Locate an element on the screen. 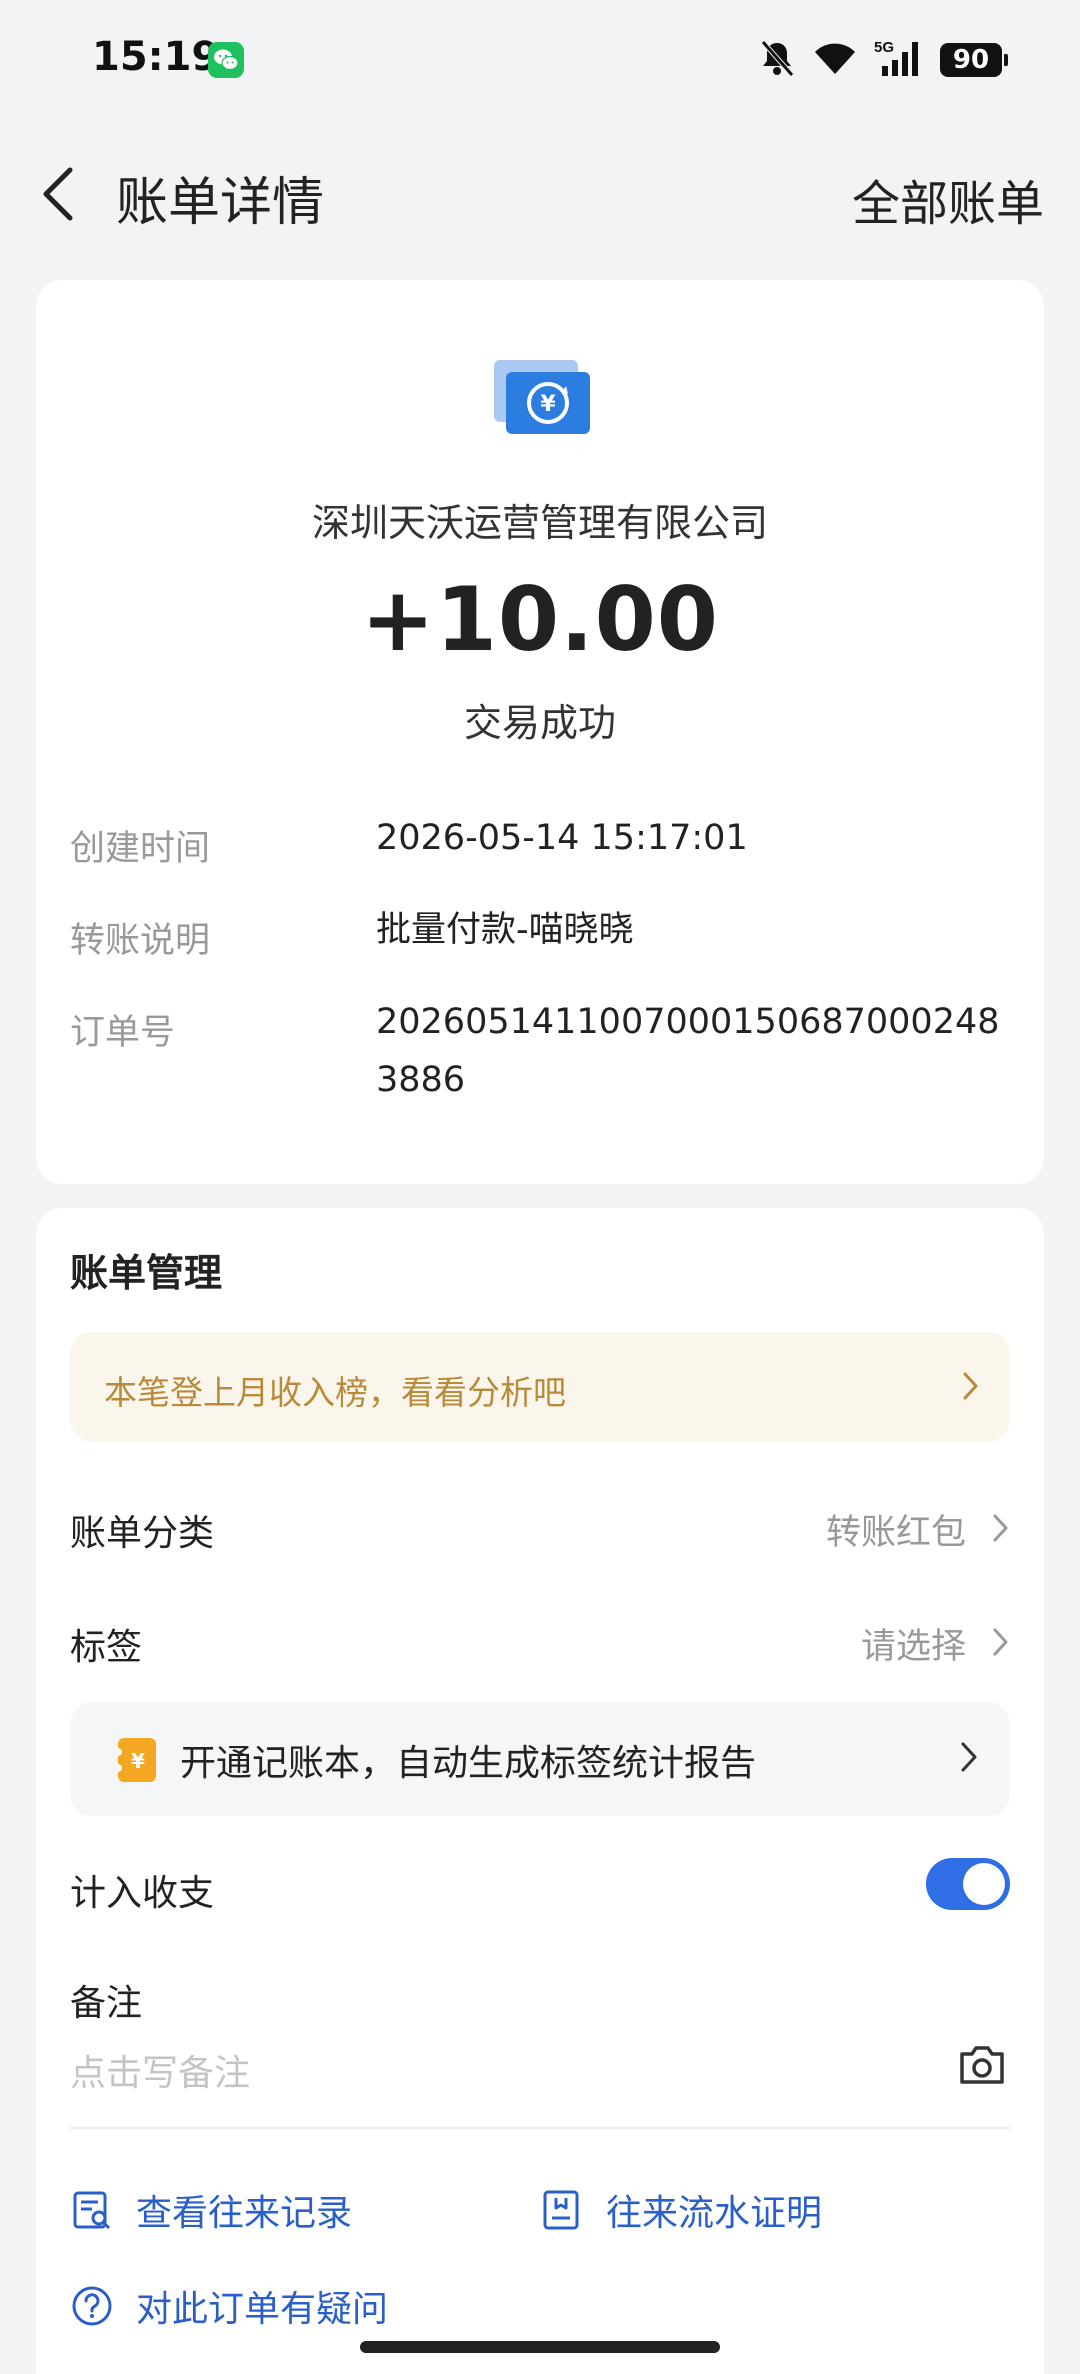 The height and width of the screenshot is (2374, 1080). order-question-label: 对此订单有疑问 is located at coordinates (262, 2309).